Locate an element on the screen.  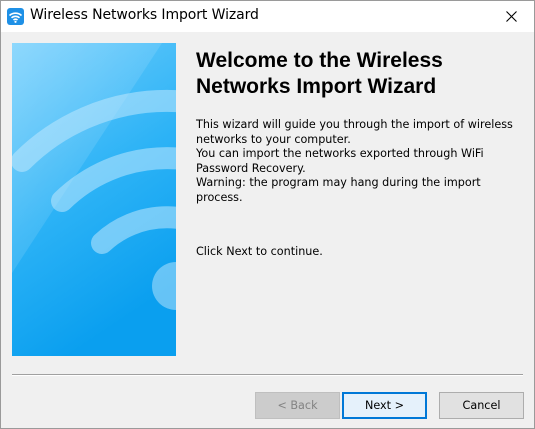
description-line: Password Recovery. is located at coordinates (251, 168).